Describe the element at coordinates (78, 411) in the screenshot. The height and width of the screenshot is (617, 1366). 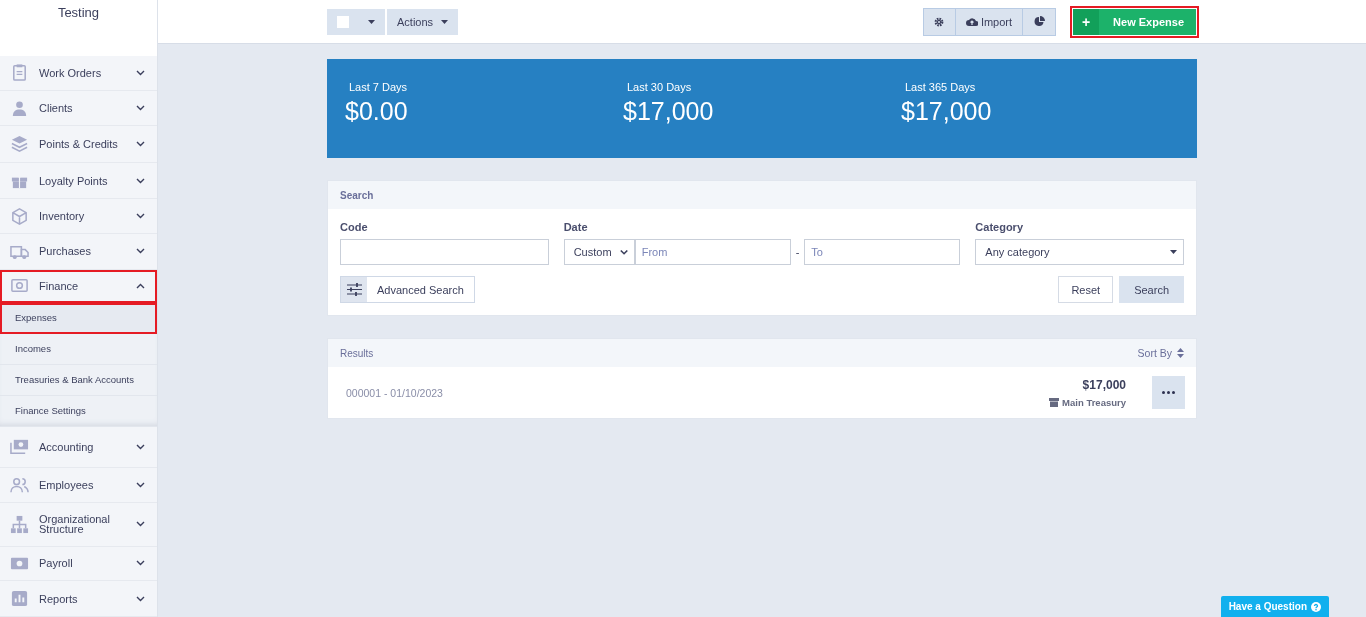
I see `submenu-item: Finance Settings` at that location.